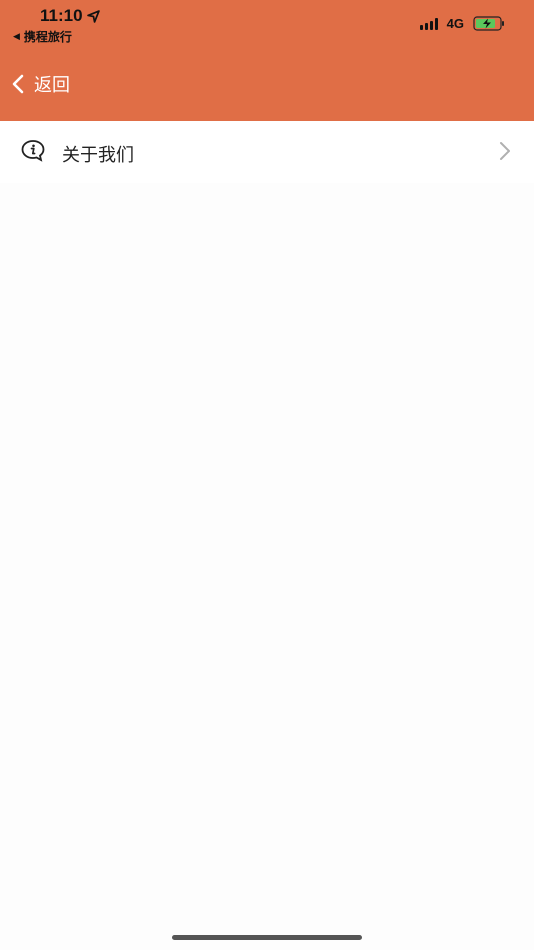 This screenshot has width=534, height=950. What do you see at coordinates (33, 151) in the screenshot?
I see `info-bubble-icon` at bounding box center [33, 151].